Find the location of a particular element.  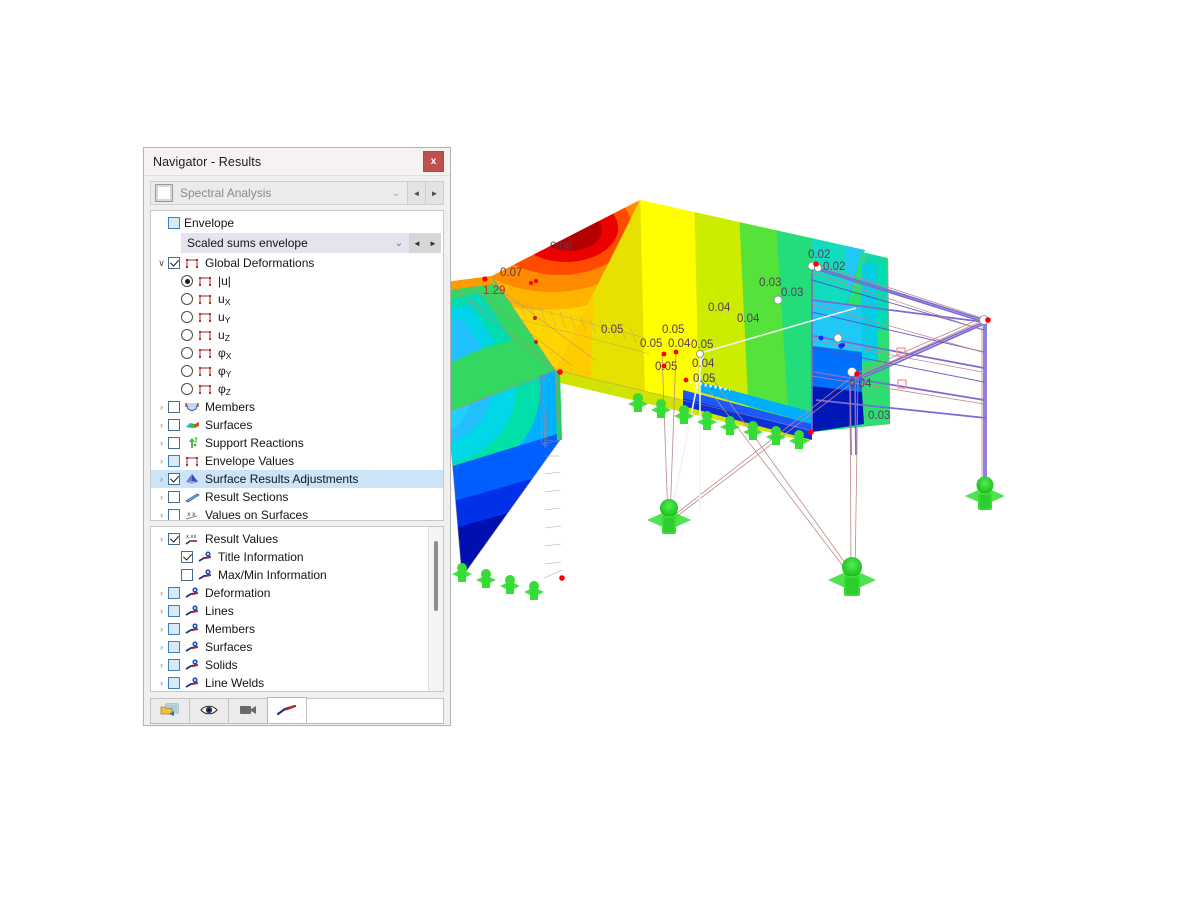

tree-item-: φZ is located at coordinates (297, 389).